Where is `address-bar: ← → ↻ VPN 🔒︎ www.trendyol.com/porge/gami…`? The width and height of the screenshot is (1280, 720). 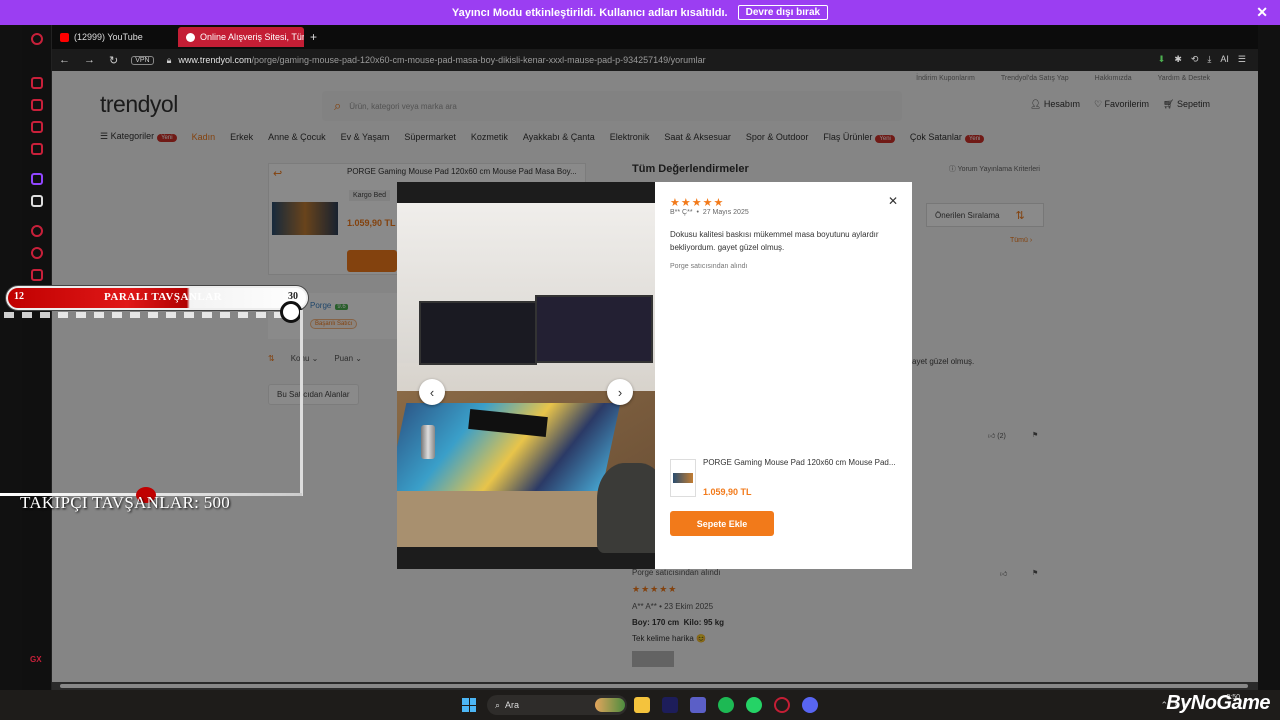
address-bar: ← → ↻ VPN 🔒︎ www.trendyol.com/porge/gami… is located at coordinates (655, 60).